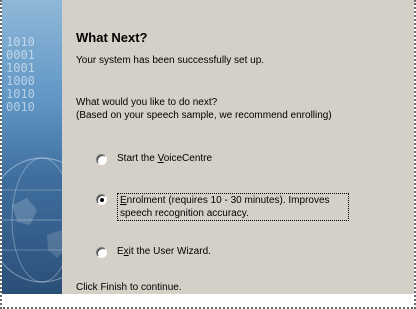 This screenshot has height=309, width=416. I want to click on page-title: What Next?, so click(112, 37).